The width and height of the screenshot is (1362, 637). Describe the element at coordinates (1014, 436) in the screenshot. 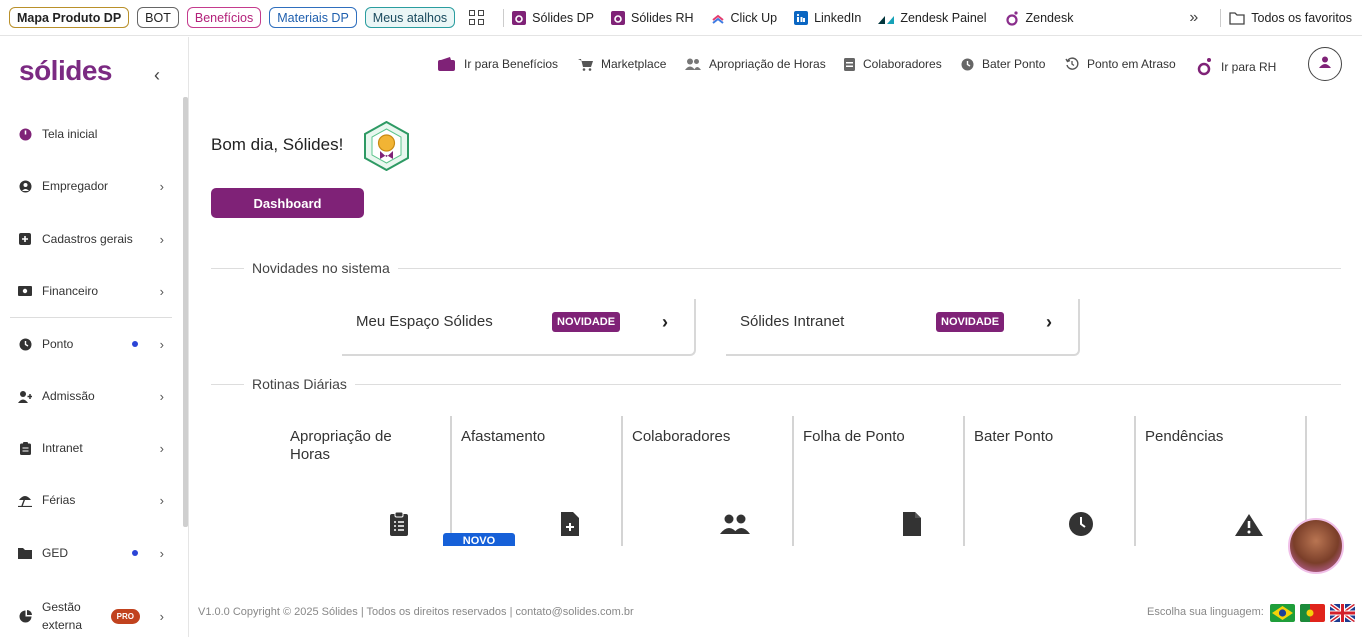

I see `routine-title: Bater Ponto` at that location.